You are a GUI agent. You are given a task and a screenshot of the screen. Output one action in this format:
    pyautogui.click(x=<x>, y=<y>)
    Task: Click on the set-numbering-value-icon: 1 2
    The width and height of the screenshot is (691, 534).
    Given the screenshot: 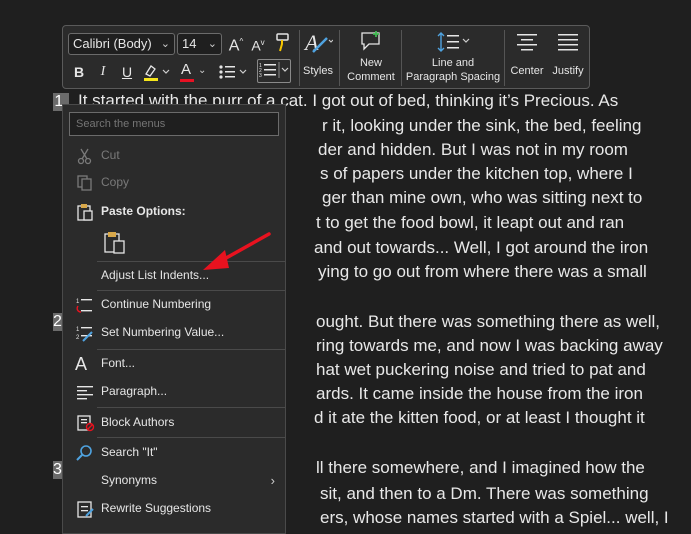 What is the action you would take?
    pyautogui.click(x=84, y=334)
    